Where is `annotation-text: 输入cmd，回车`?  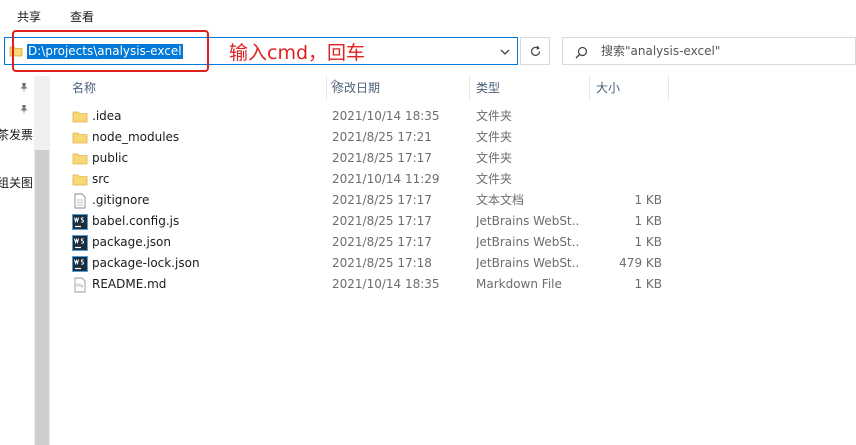
annotation-text: 输入cmd，回车 is located at coordinates (297, 53).